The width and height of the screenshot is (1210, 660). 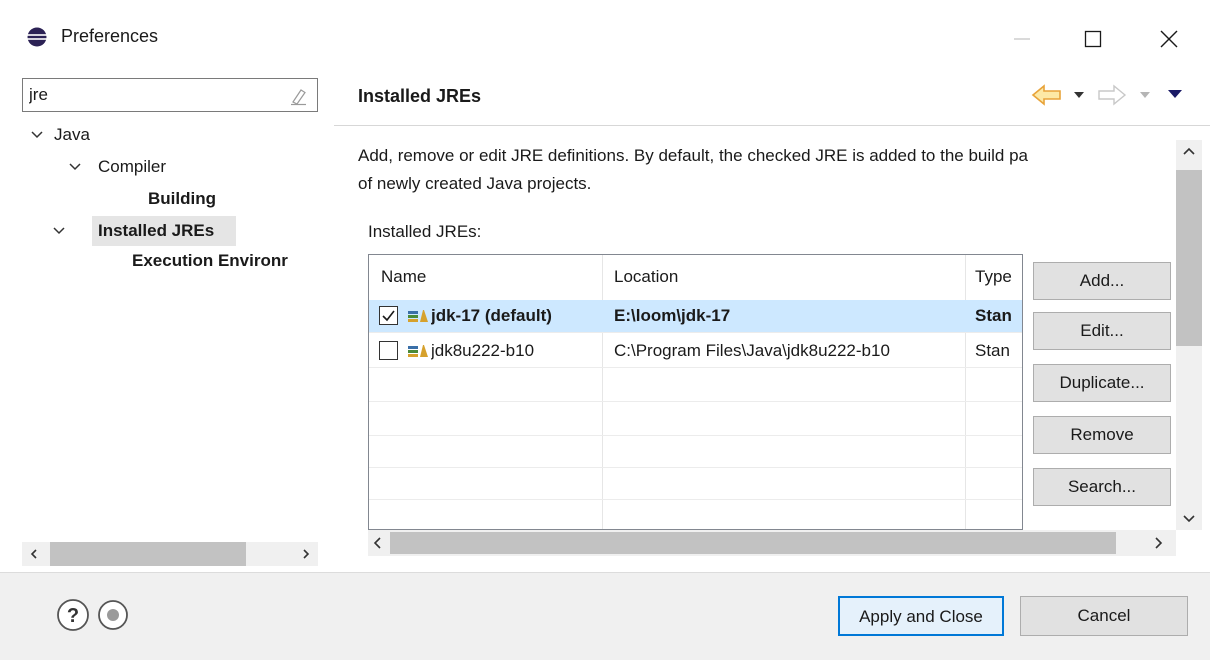 I want to click on help-icon: ?, so click(x=73, y=615).